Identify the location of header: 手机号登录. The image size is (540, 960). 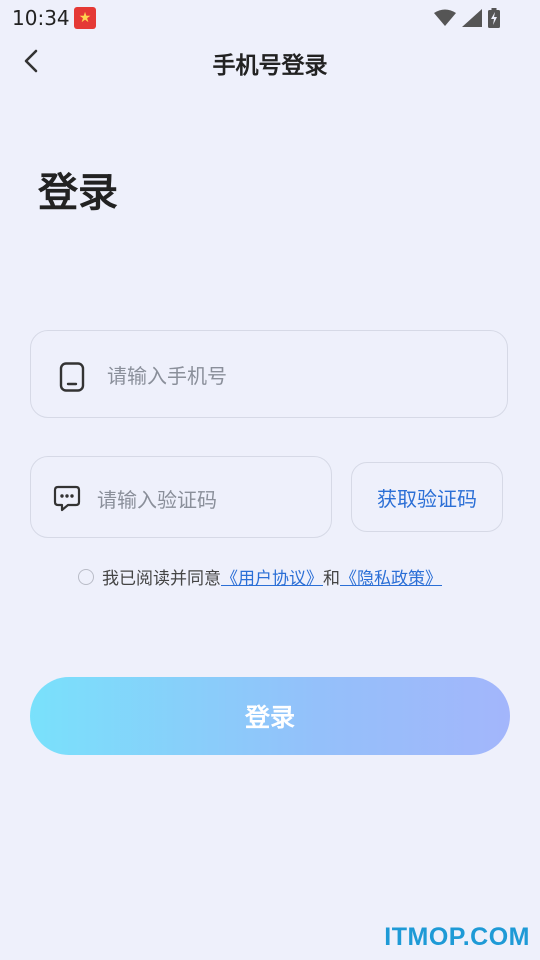
(270, 61).